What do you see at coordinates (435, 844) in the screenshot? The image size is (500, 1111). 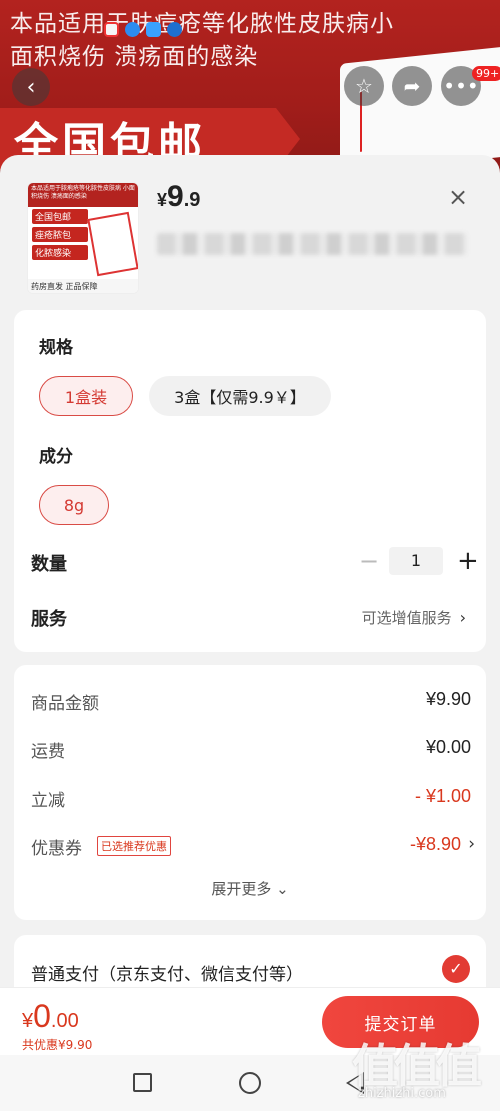 I see `fee-value: -¥8.90` at bounding box center [435, 844].